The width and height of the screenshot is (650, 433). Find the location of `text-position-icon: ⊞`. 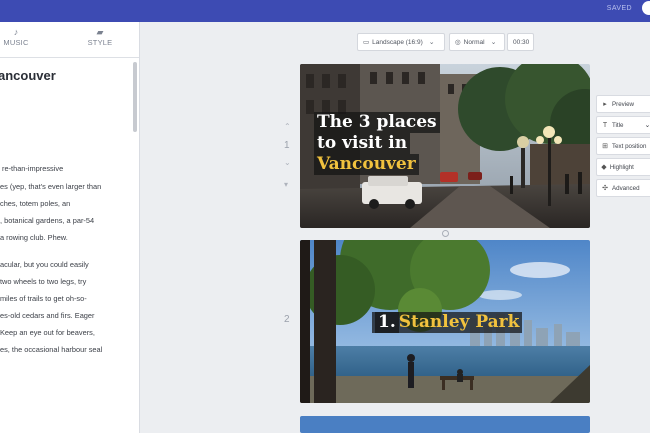

text-position-icon: ⊞ is located at coordinates (605, 146).